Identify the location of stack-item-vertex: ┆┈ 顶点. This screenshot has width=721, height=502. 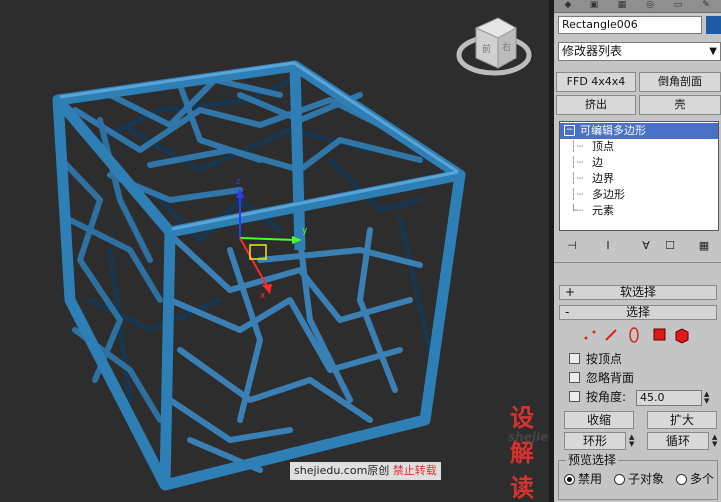
(639, 147).